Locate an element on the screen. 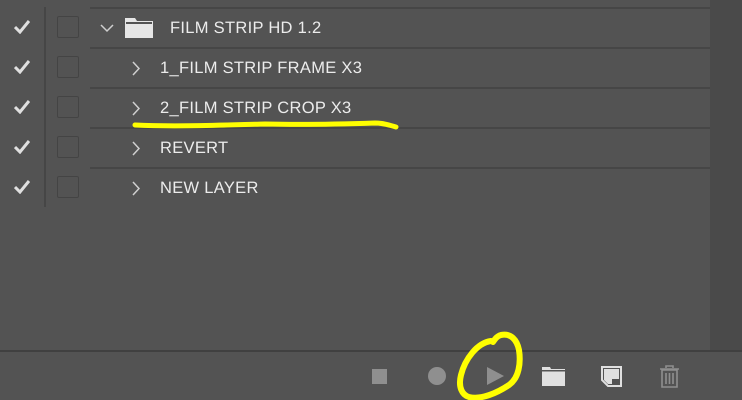  new-page-icon is located at coordinates (611, 376).